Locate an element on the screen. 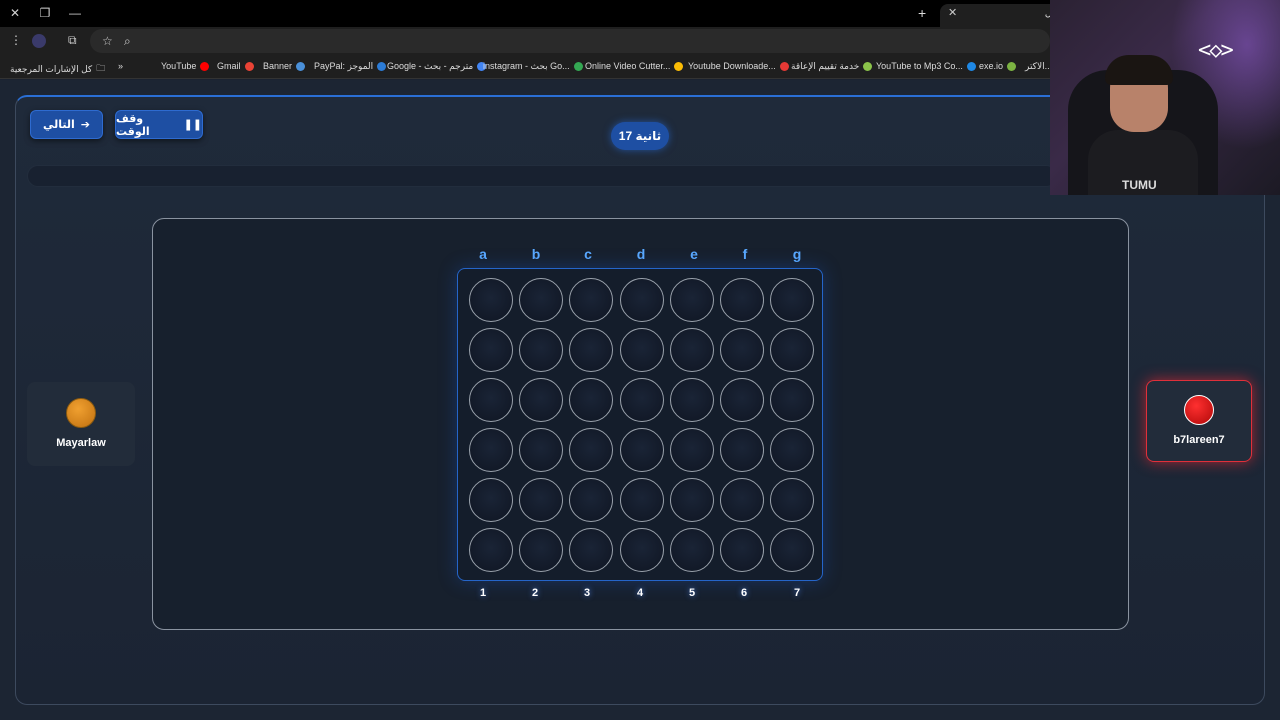 This screenshot has width=1280, height=720. bookmark-youtube: YouTube is located at coordinates (185, 66).